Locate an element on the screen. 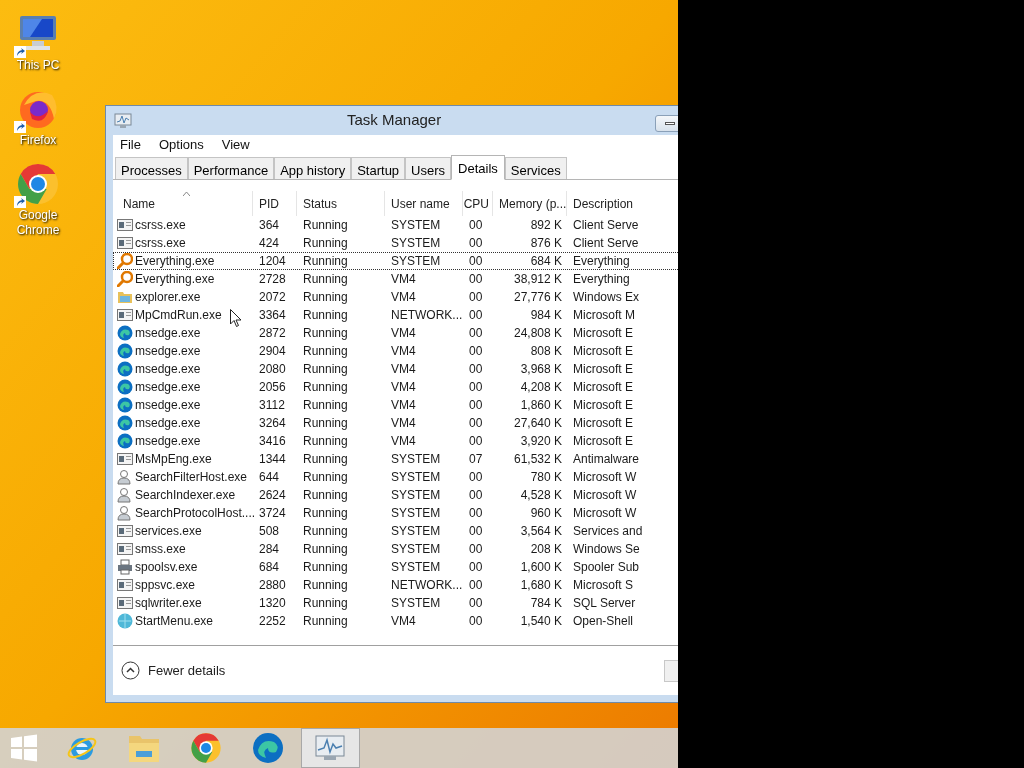 Image resolution: width=1024 pixels, height=768 pixels. menu-item: File is located at coordinates (130, 145).